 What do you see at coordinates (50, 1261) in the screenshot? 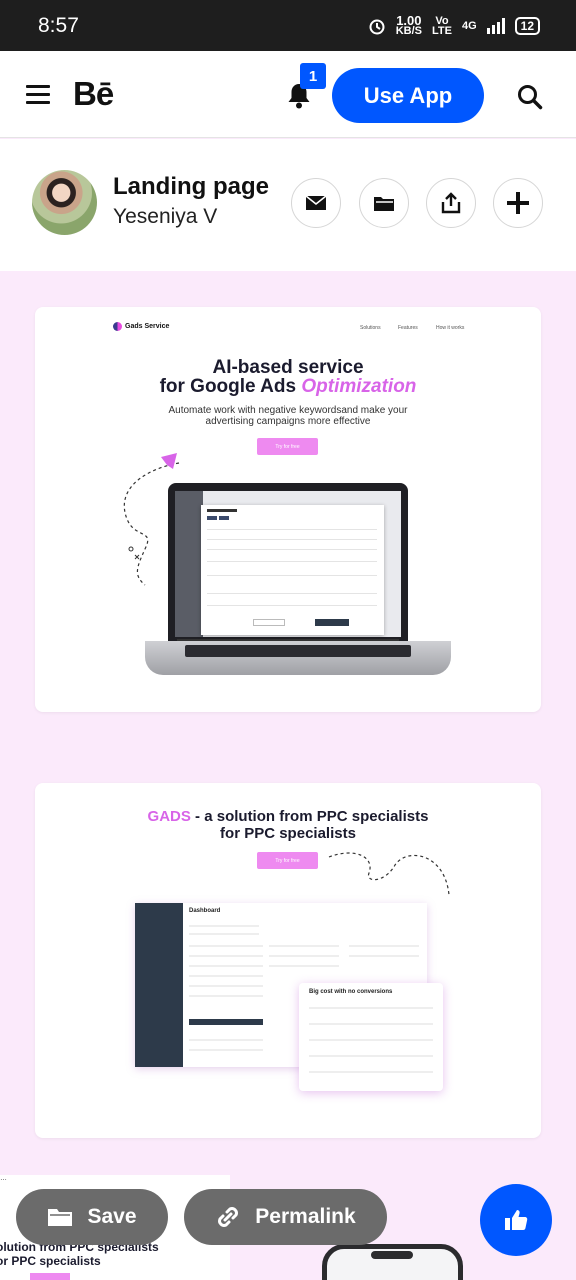
I see `partial-title-line2: or PPC specialists` at bounding box center [50, 1261].